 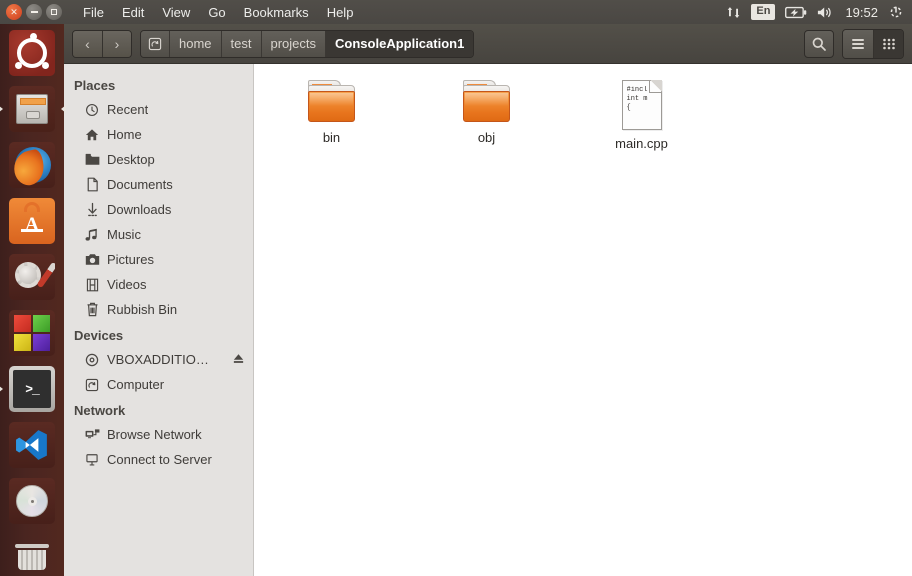 I want to click on sidebar-item-label: Rubbish Bin, so click(x=142, y=309).